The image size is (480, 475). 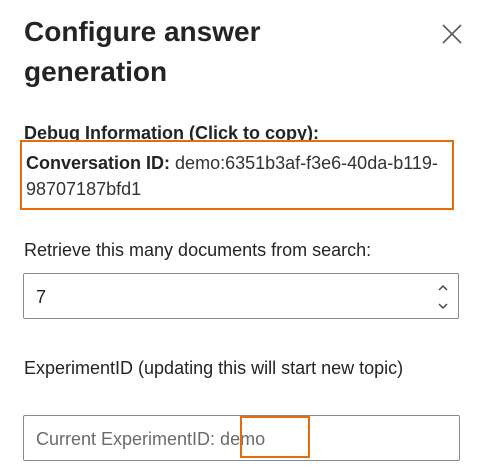 I want to click on increment-button, so click(x=443, y=288).